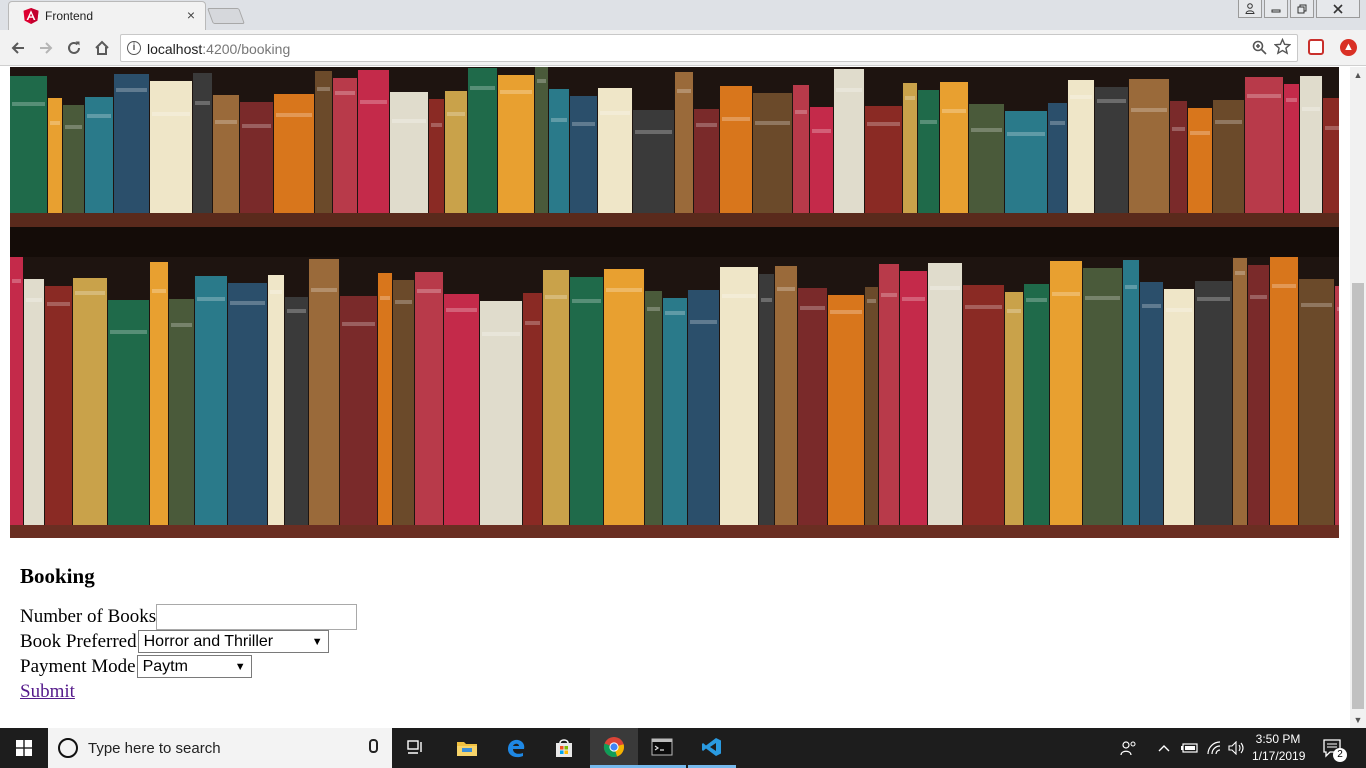 The width and height of the screenshot is (1366, 768). What do you see at coordinates (107, 15) in the screenshot?
I see `browser-tab: Frontend ×` at bounding box center [107, 15].